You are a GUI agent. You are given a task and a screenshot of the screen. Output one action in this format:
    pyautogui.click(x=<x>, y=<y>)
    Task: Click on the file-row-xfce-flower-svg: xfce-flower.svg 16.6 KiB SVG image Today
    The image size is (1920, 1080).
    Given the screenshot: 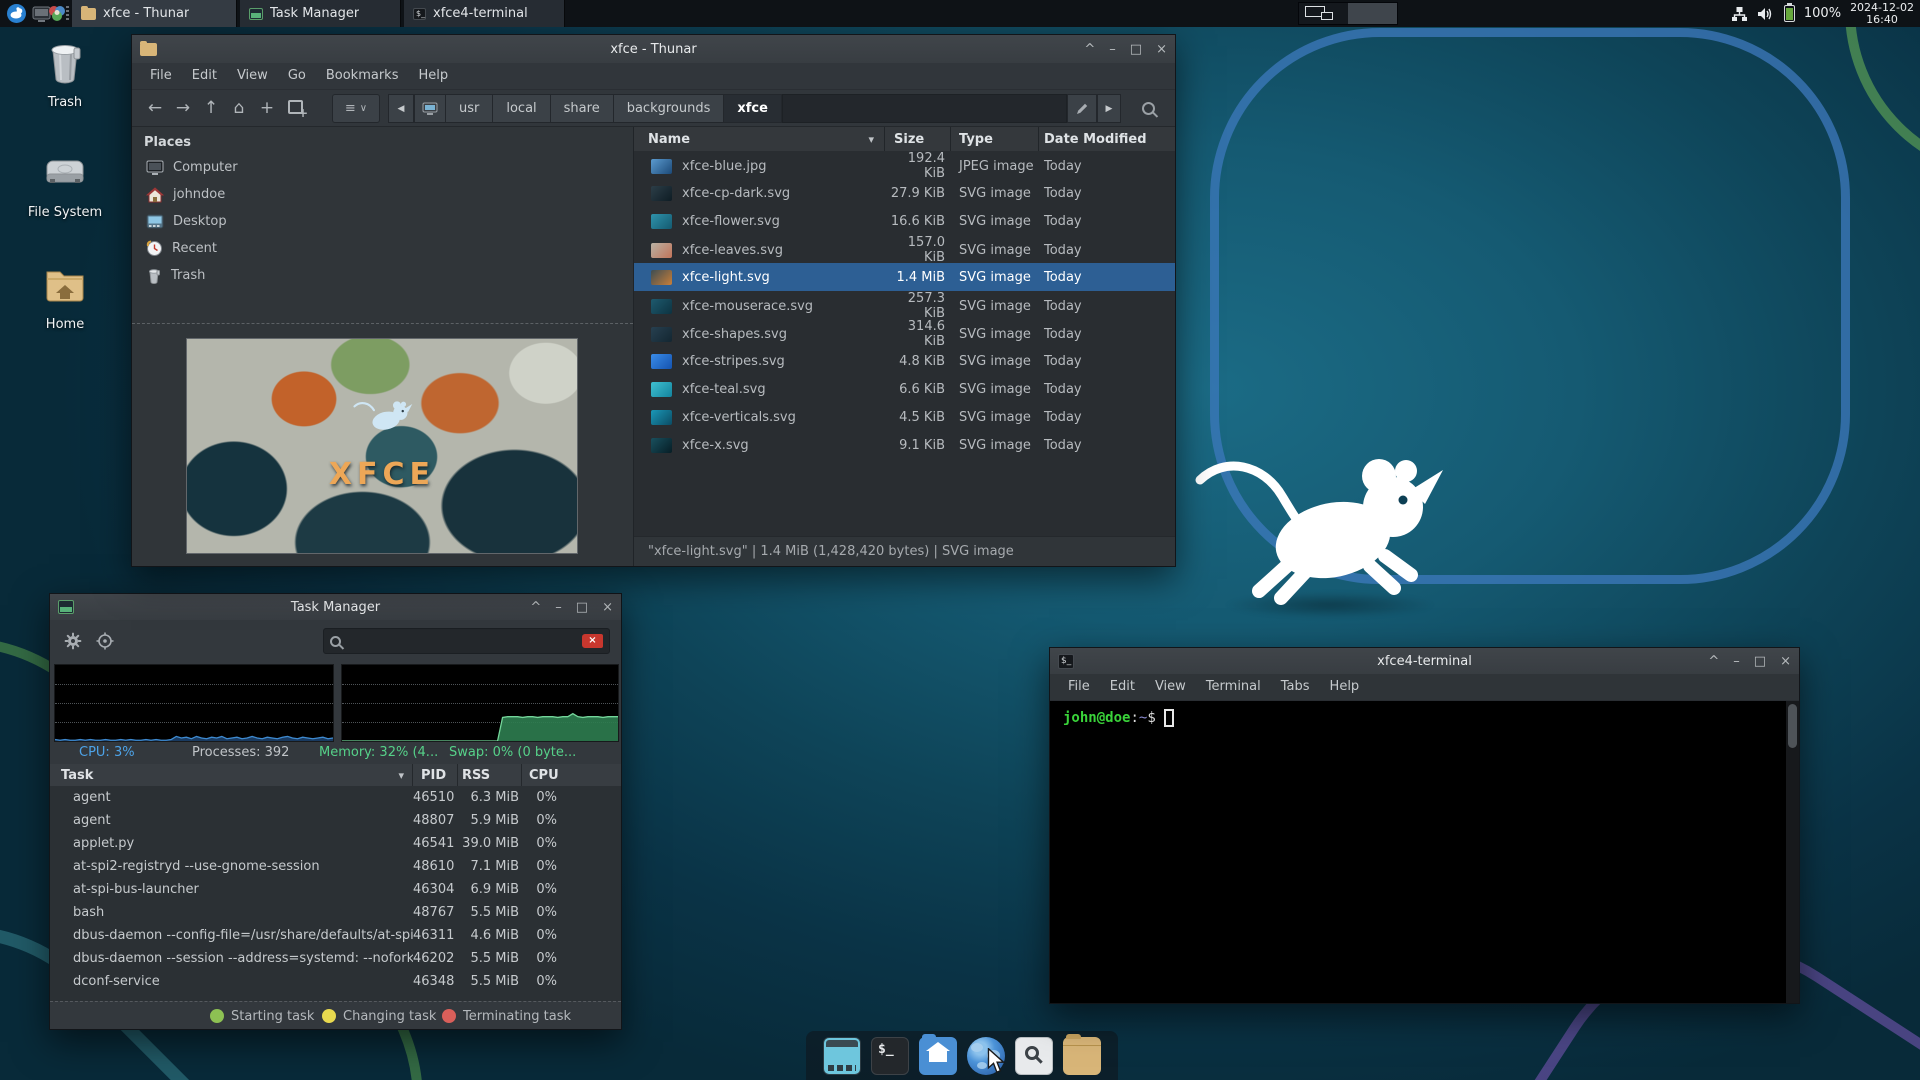 What is the action you would take?
    pyautogui.click(x=904, y=221)
    